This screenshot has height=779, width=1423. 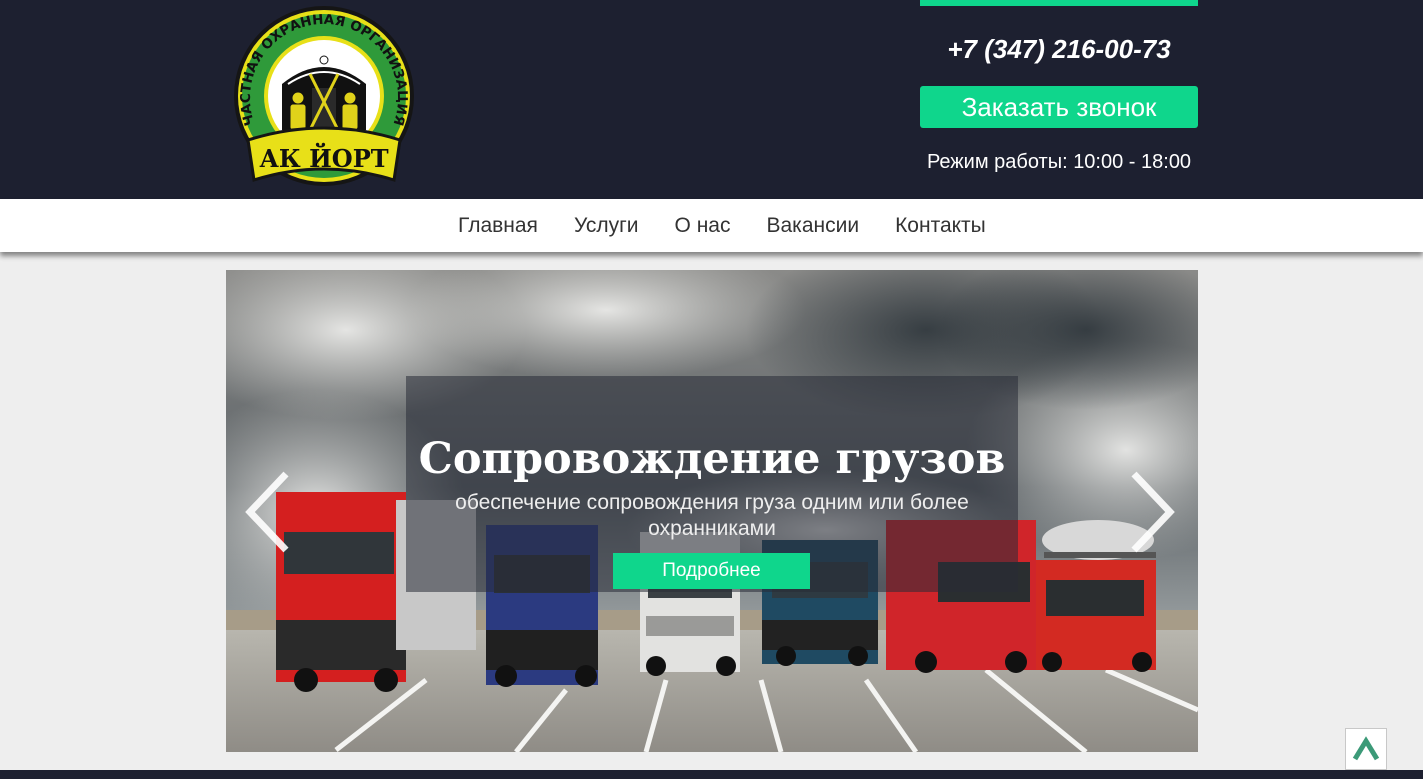 What do you see at coordinates (940, 226) in the screenshot?
I see `nav-item-contacts: Контакты` at bounding box center [940, 226].